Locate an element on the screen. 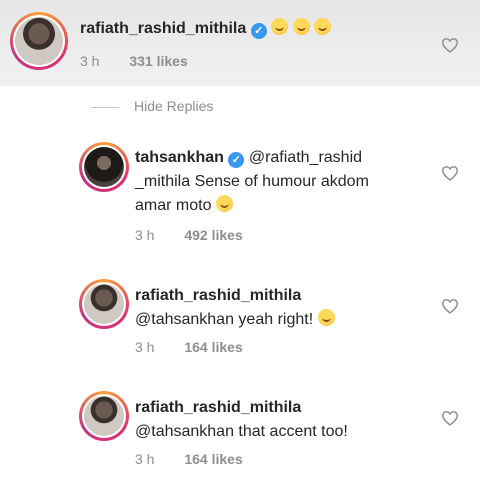 The height and width of the screenshot is (480, 480). hide-replies-button: Hide Replies is located at coordinates (152, 106).